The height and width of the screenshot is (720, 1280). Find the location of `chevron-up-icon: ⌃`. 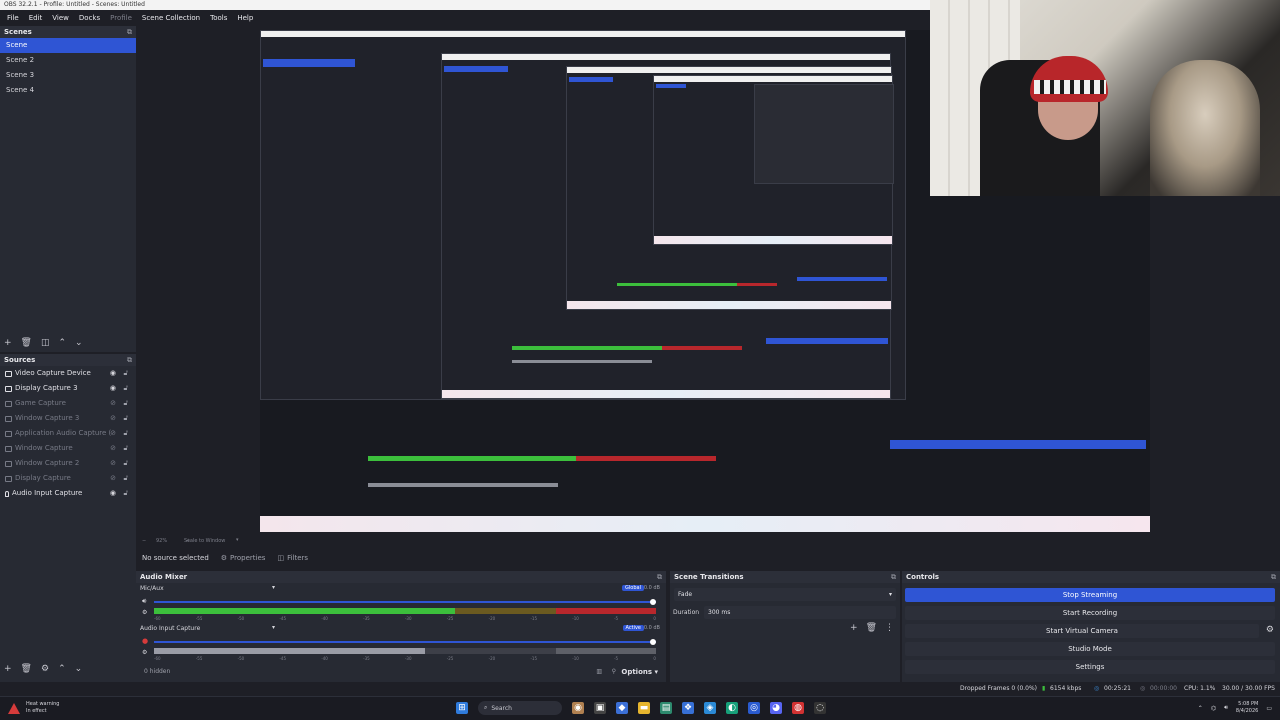

chevron-up-icon: ⌃ is located at coordinates (1200, 708).